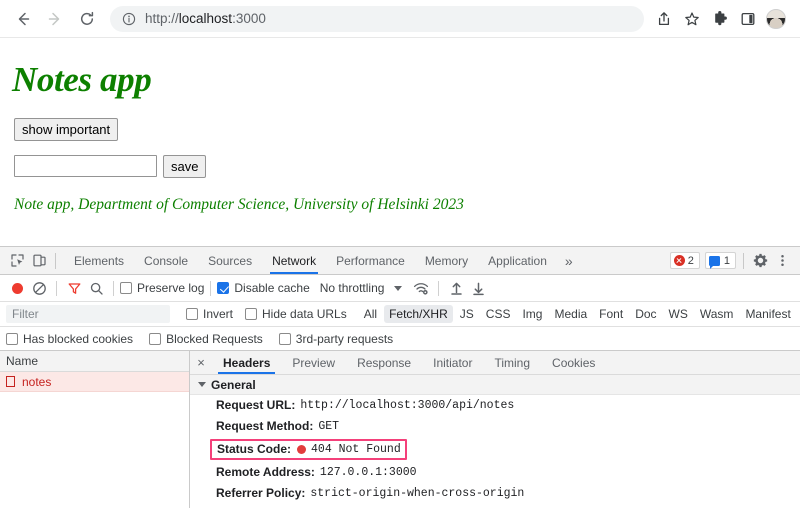 This screenshot has height=508, width=800. I want to click on error-count-label: 2, so click(690, 260).